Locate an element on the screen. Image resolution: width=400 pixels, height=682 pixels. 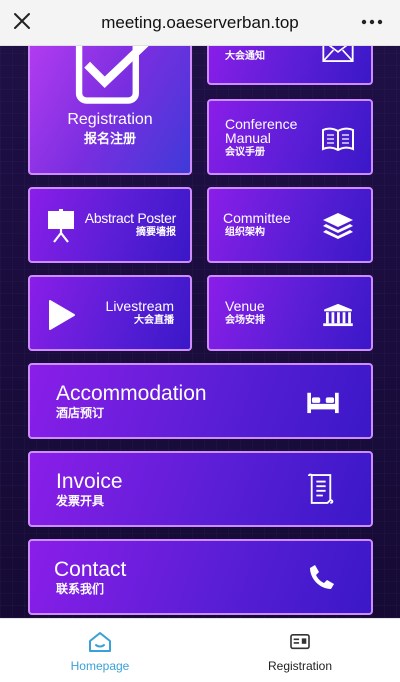
phone-icon is located at coordinates (322, 577).